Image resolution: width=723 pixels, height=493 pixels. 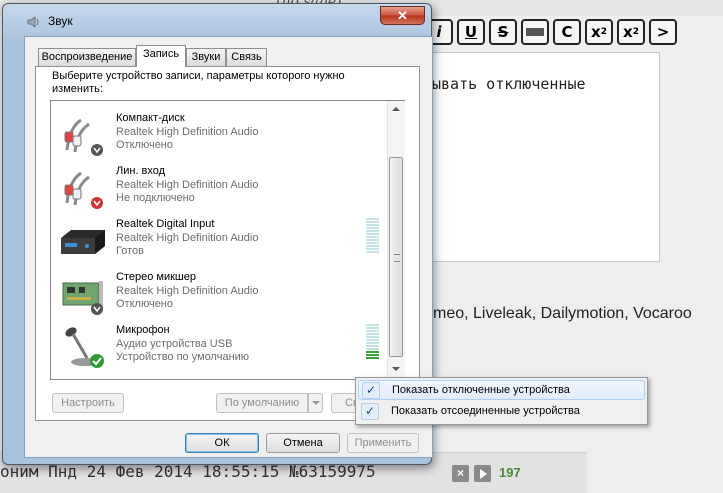 What do you see at coordinates (87, 57) in the screenshot?
I see `tab-playback: Воспроизведение` at bounding box center [87, 57].